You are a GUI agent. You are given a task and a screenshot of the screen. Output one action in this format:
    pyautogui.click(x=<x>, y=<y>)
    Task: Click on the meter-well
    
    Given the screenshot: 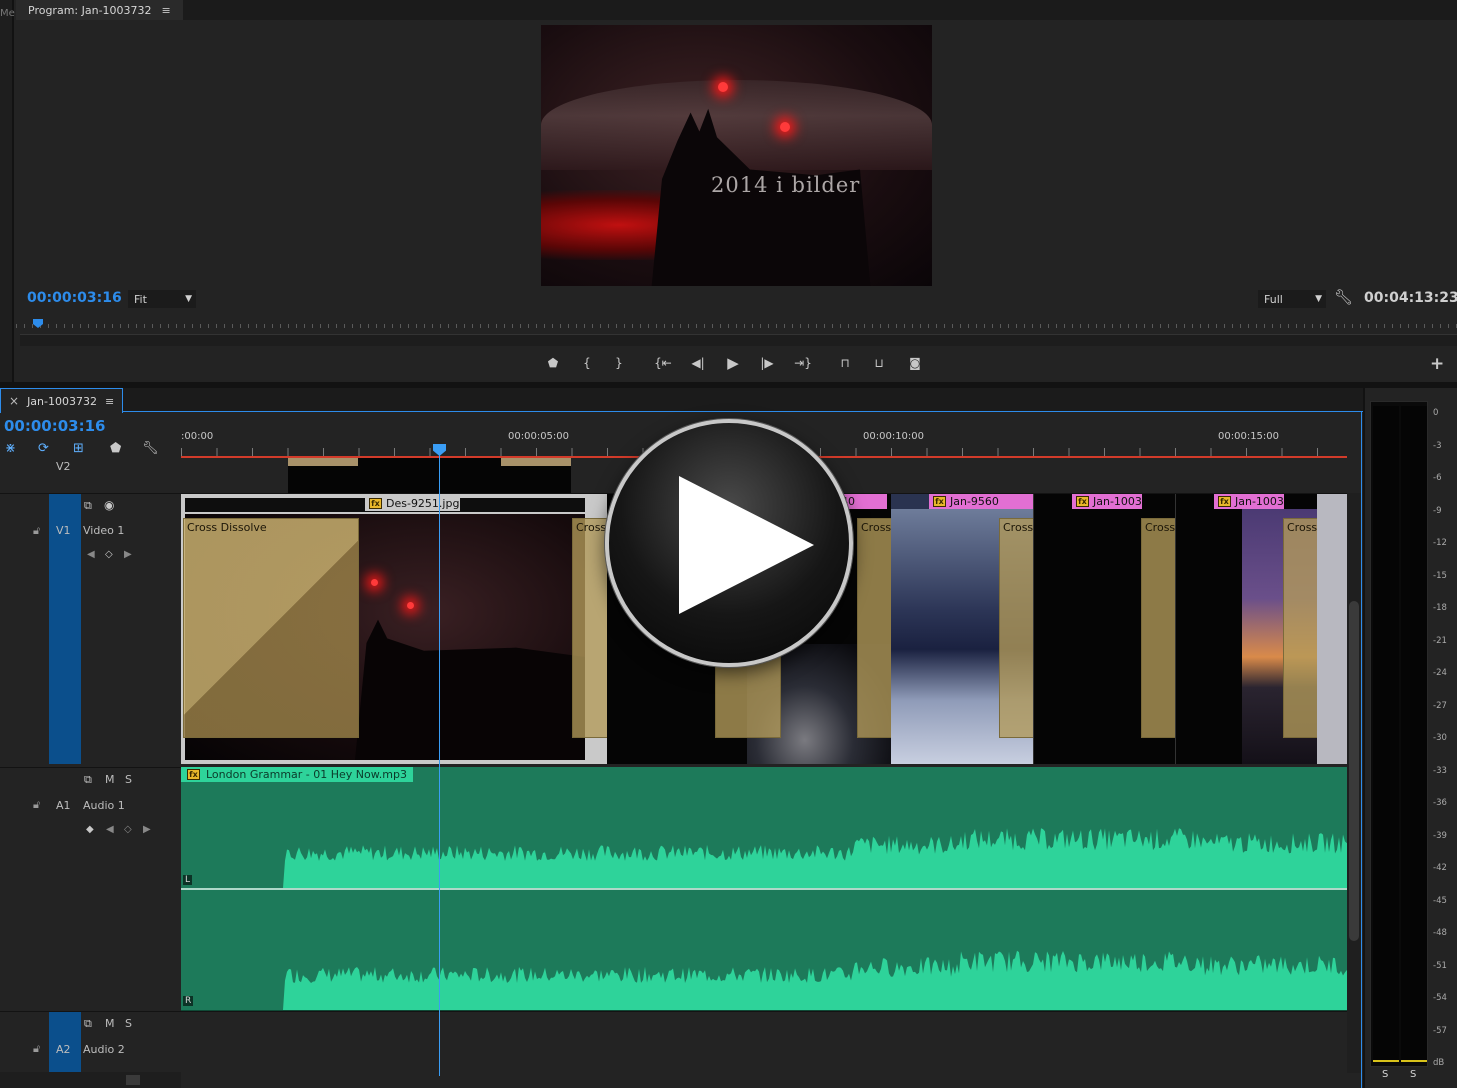 What is the action you would take?
    pyautogui.click(x=1399, y=734)
    